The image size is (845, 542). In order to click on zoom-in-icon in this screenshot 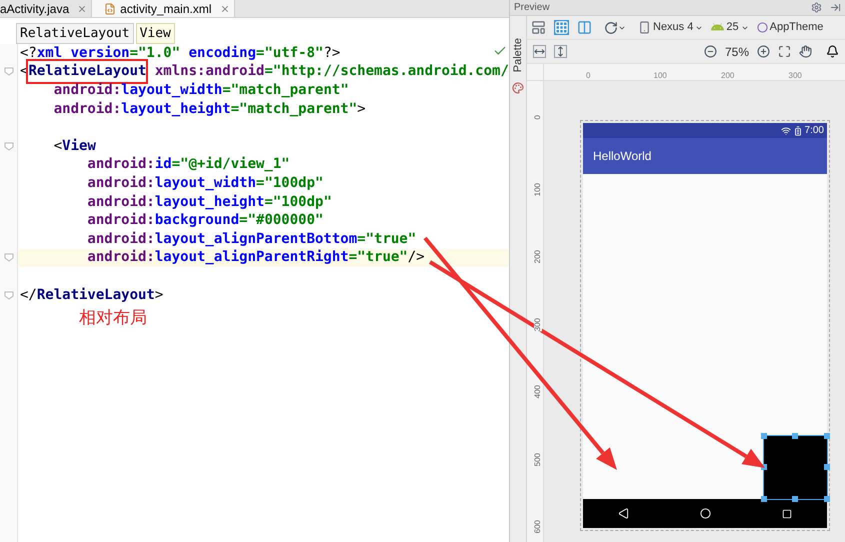, I will do `click(763, 51)`.